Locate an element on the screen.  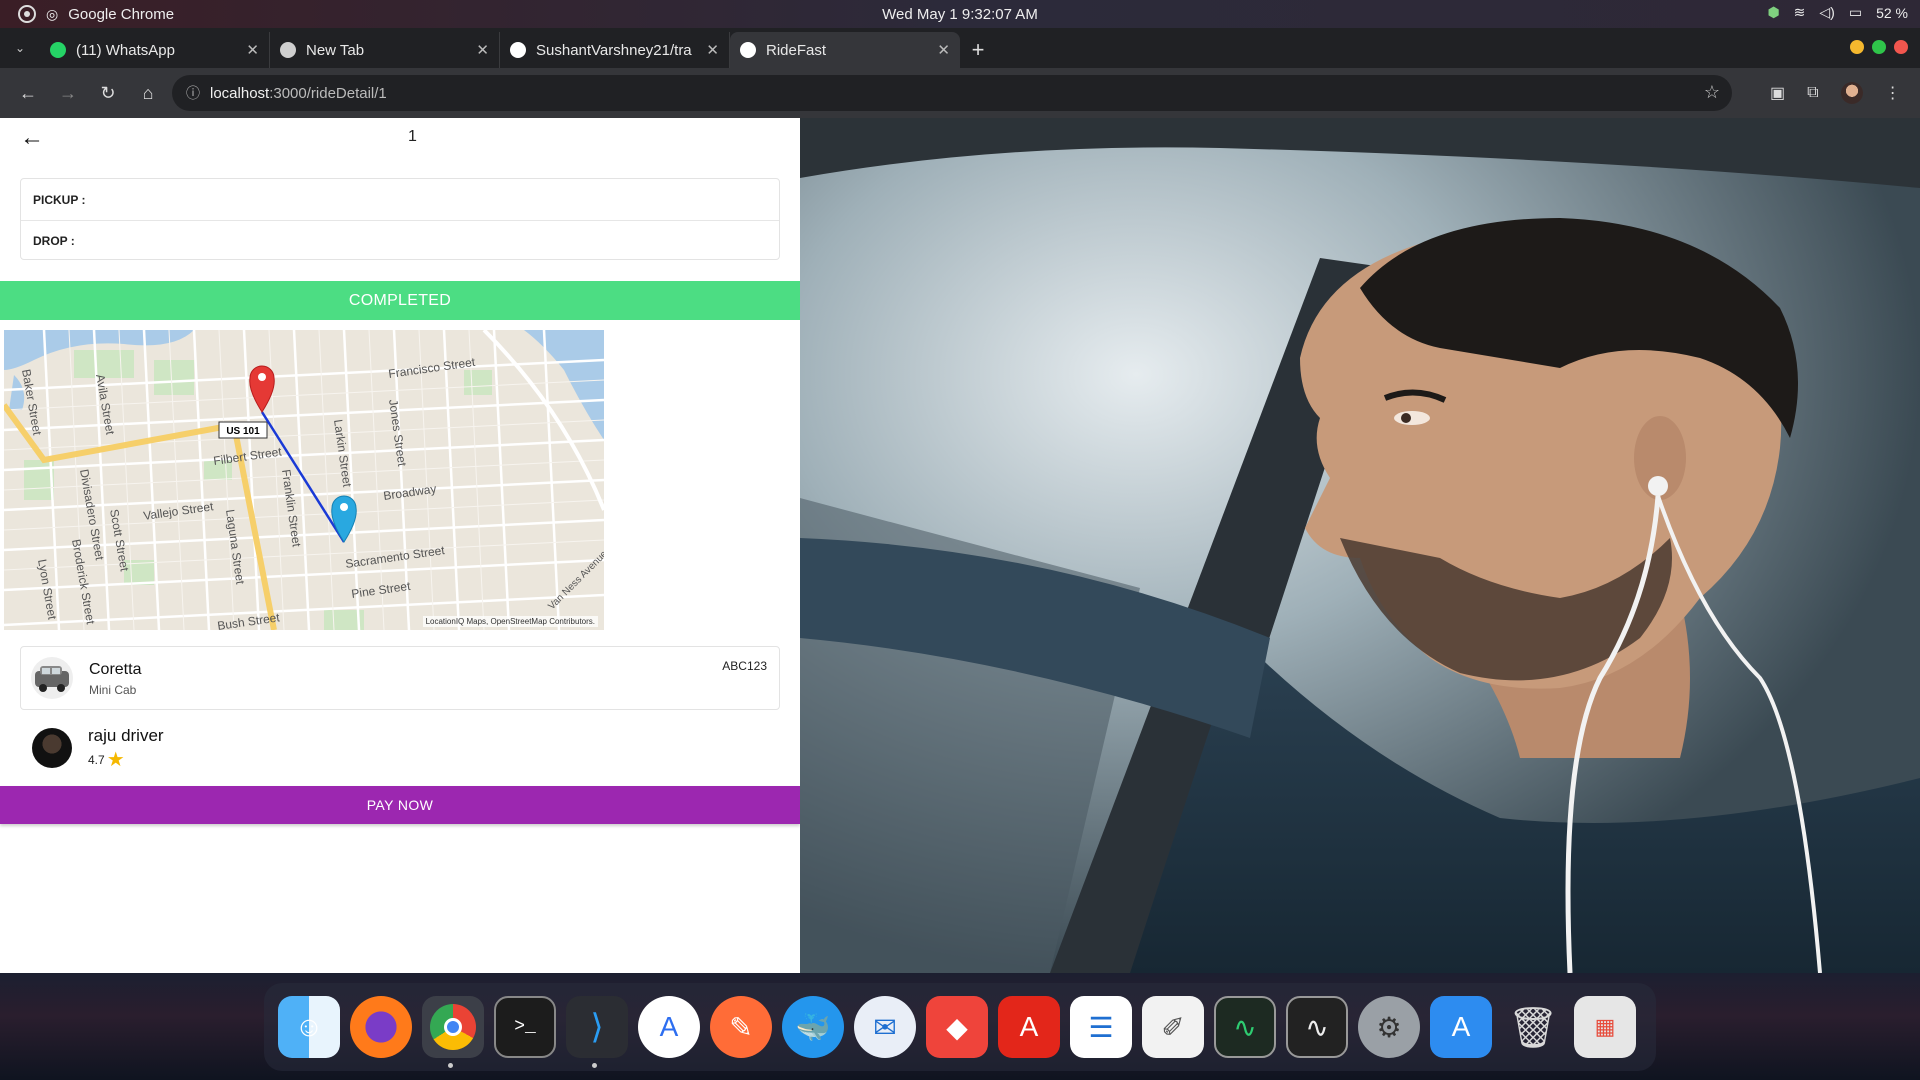
cast-icon: ▣ is located at coordinates (1777, 93).